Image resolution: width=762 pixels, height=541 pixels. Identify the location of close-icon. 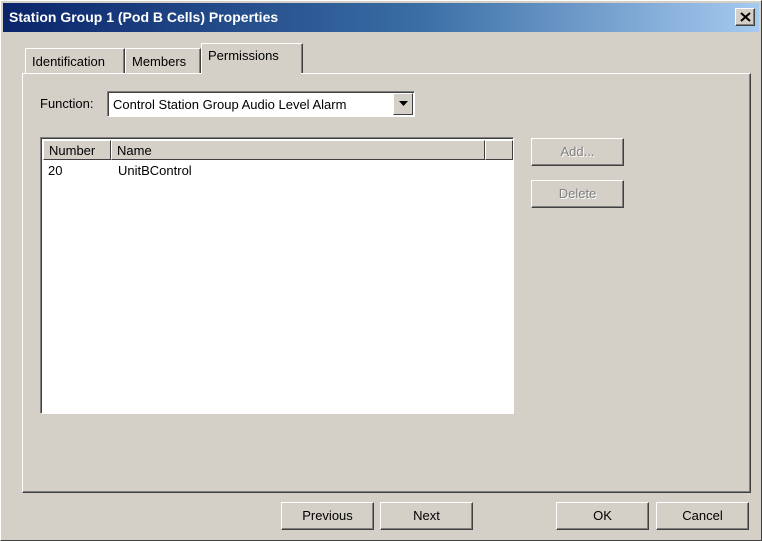
(745, 17).